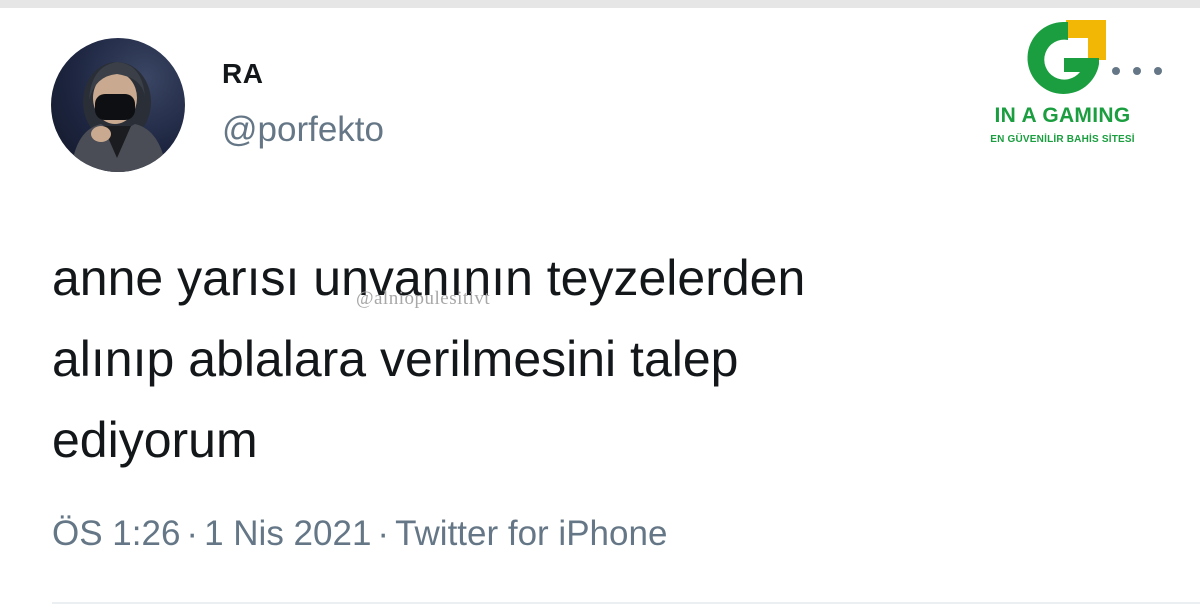 This screenshot has width=1200, height=608. Describe the element at coordinates (423, 298) in the screenshot. I see `watermark-text: @alniopulesitivt` at that location.